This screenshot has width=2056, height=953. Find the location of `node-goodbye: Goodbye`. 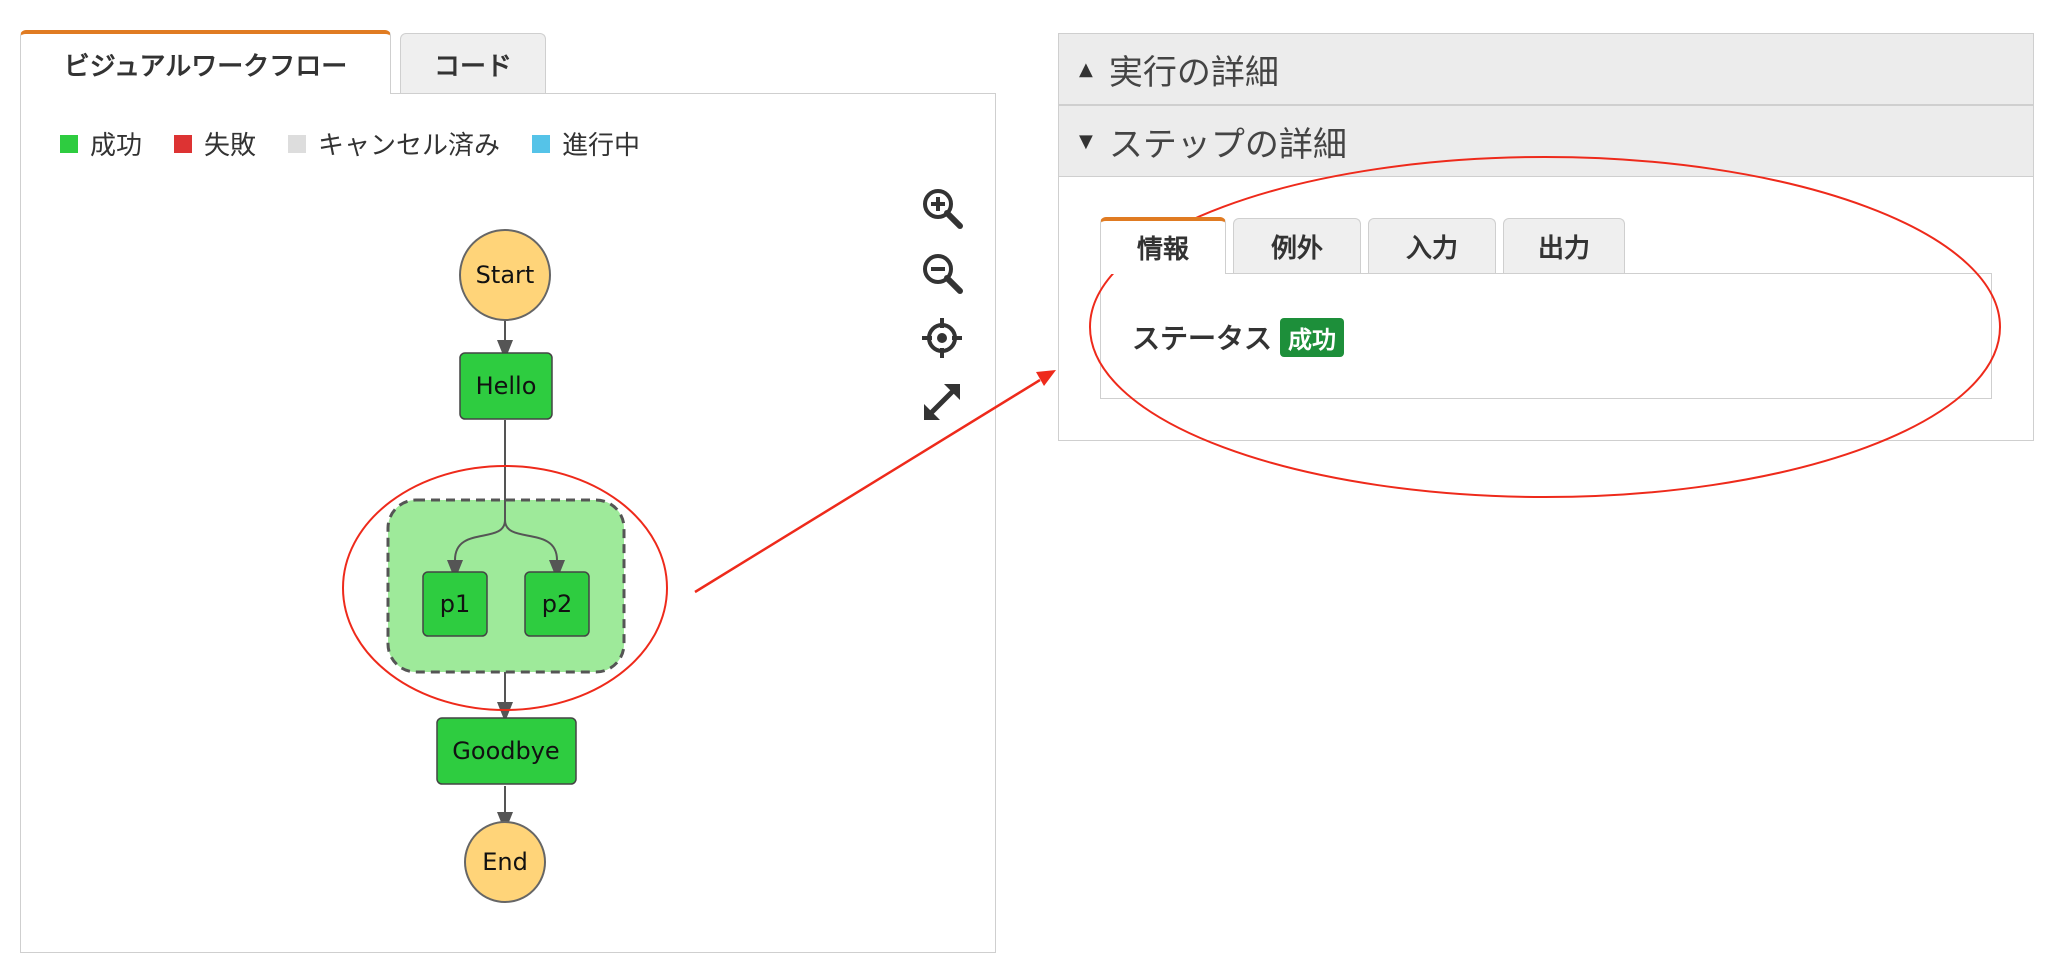

node-goodbye: Goodbye is located at coordinates (506, 751).